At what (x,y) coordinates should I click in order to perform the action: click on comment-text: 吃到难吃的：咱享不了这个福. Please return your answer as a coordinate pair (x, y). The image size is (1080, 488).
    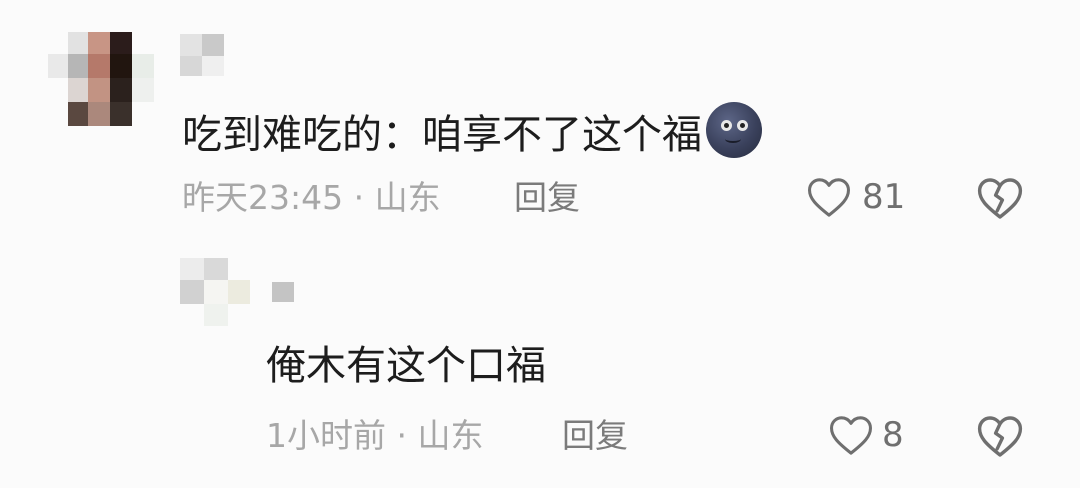
    Looking at the image, I should click on (472, 130).